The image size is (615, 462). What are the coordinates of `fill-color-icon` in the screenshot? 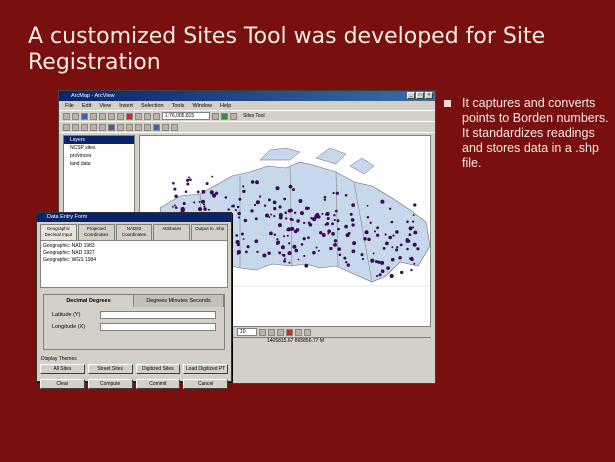 It's located at (298, 332).